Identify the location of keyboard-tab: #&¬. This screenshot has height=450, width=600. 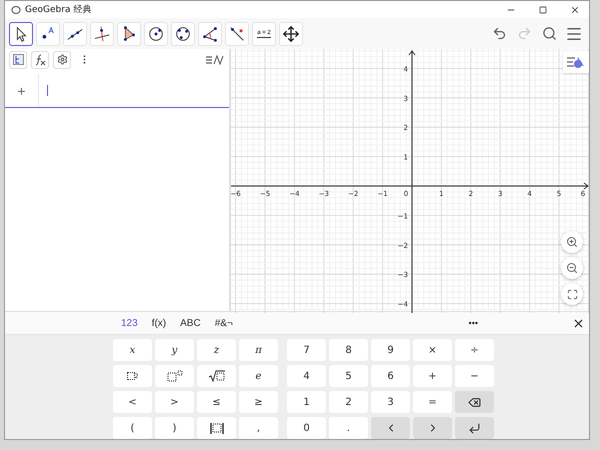
(223, 323).